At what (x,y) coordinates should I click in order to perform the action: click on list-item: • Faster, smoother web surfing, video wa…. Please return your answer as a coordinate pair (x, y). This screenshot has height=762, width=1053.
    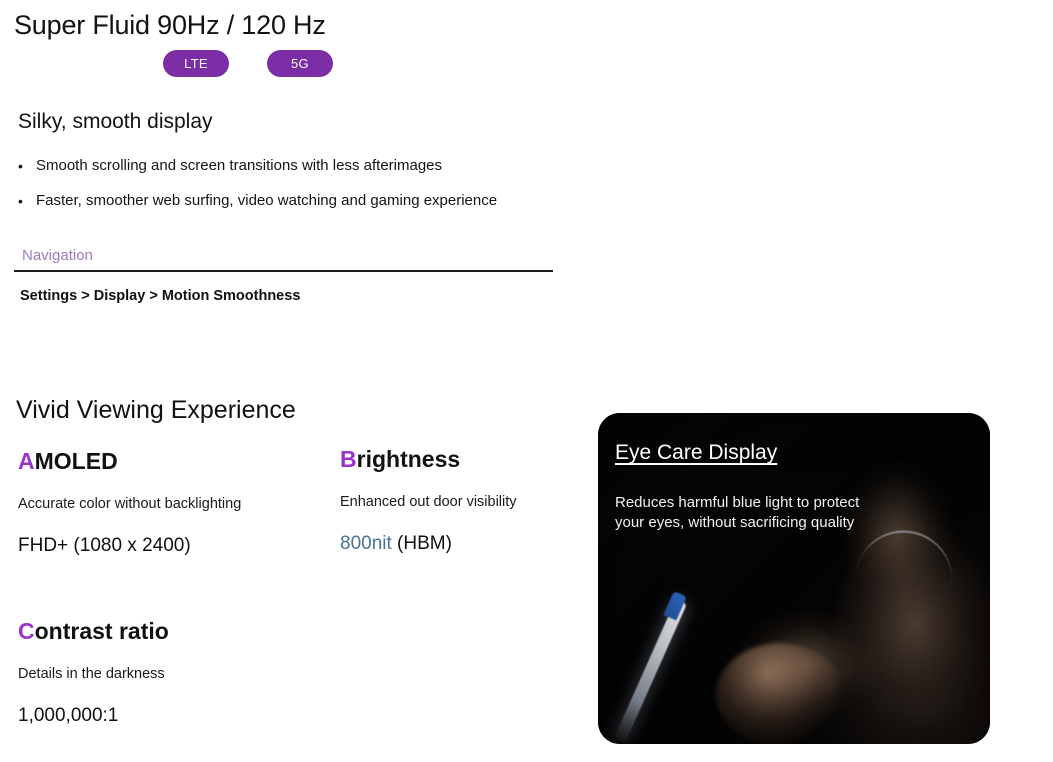
    Looking at the image, I should click on (338, 201).